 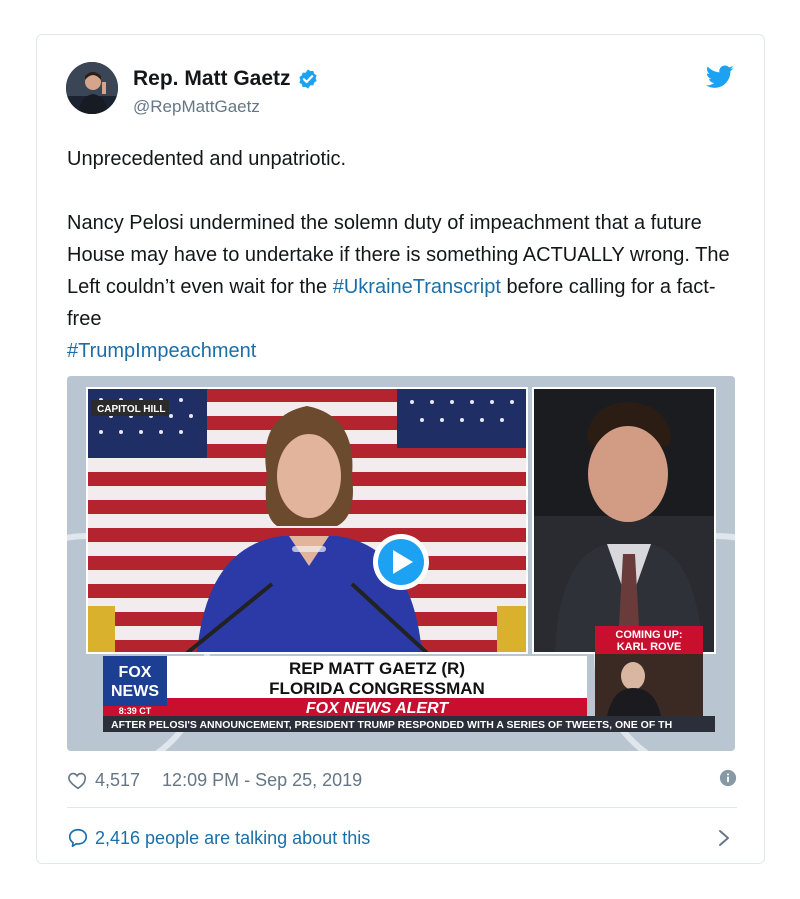 I want to click on tweet-line1: Unprecedented and unpatriotic., so click(x=207, y=159).